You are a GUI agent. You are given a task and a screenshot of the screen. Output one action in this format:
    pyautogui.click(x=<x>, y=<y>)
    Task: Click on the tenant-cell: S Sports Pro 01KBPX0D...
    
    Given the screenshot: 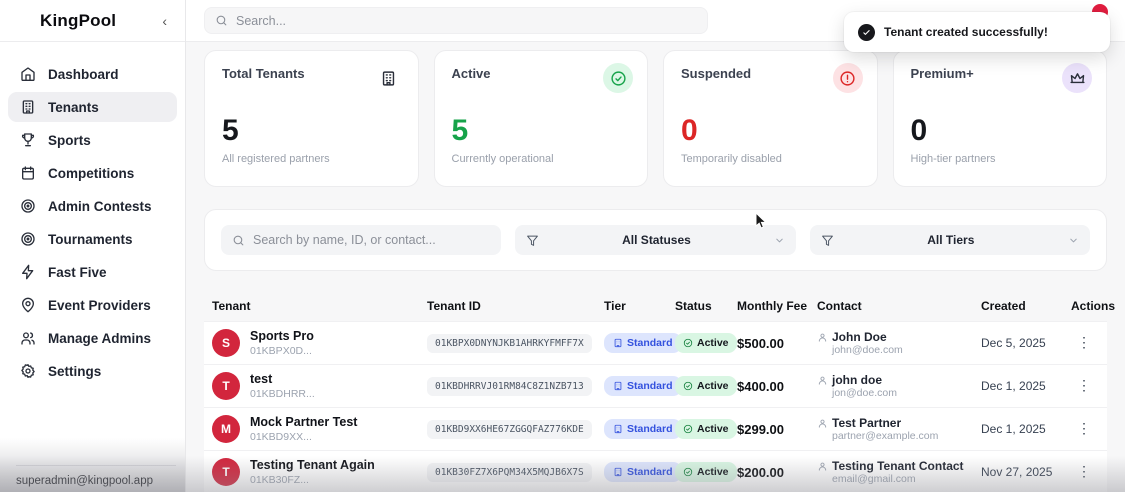 What is the action you would take?
    pyautogui.click(x=319, y=343)
    